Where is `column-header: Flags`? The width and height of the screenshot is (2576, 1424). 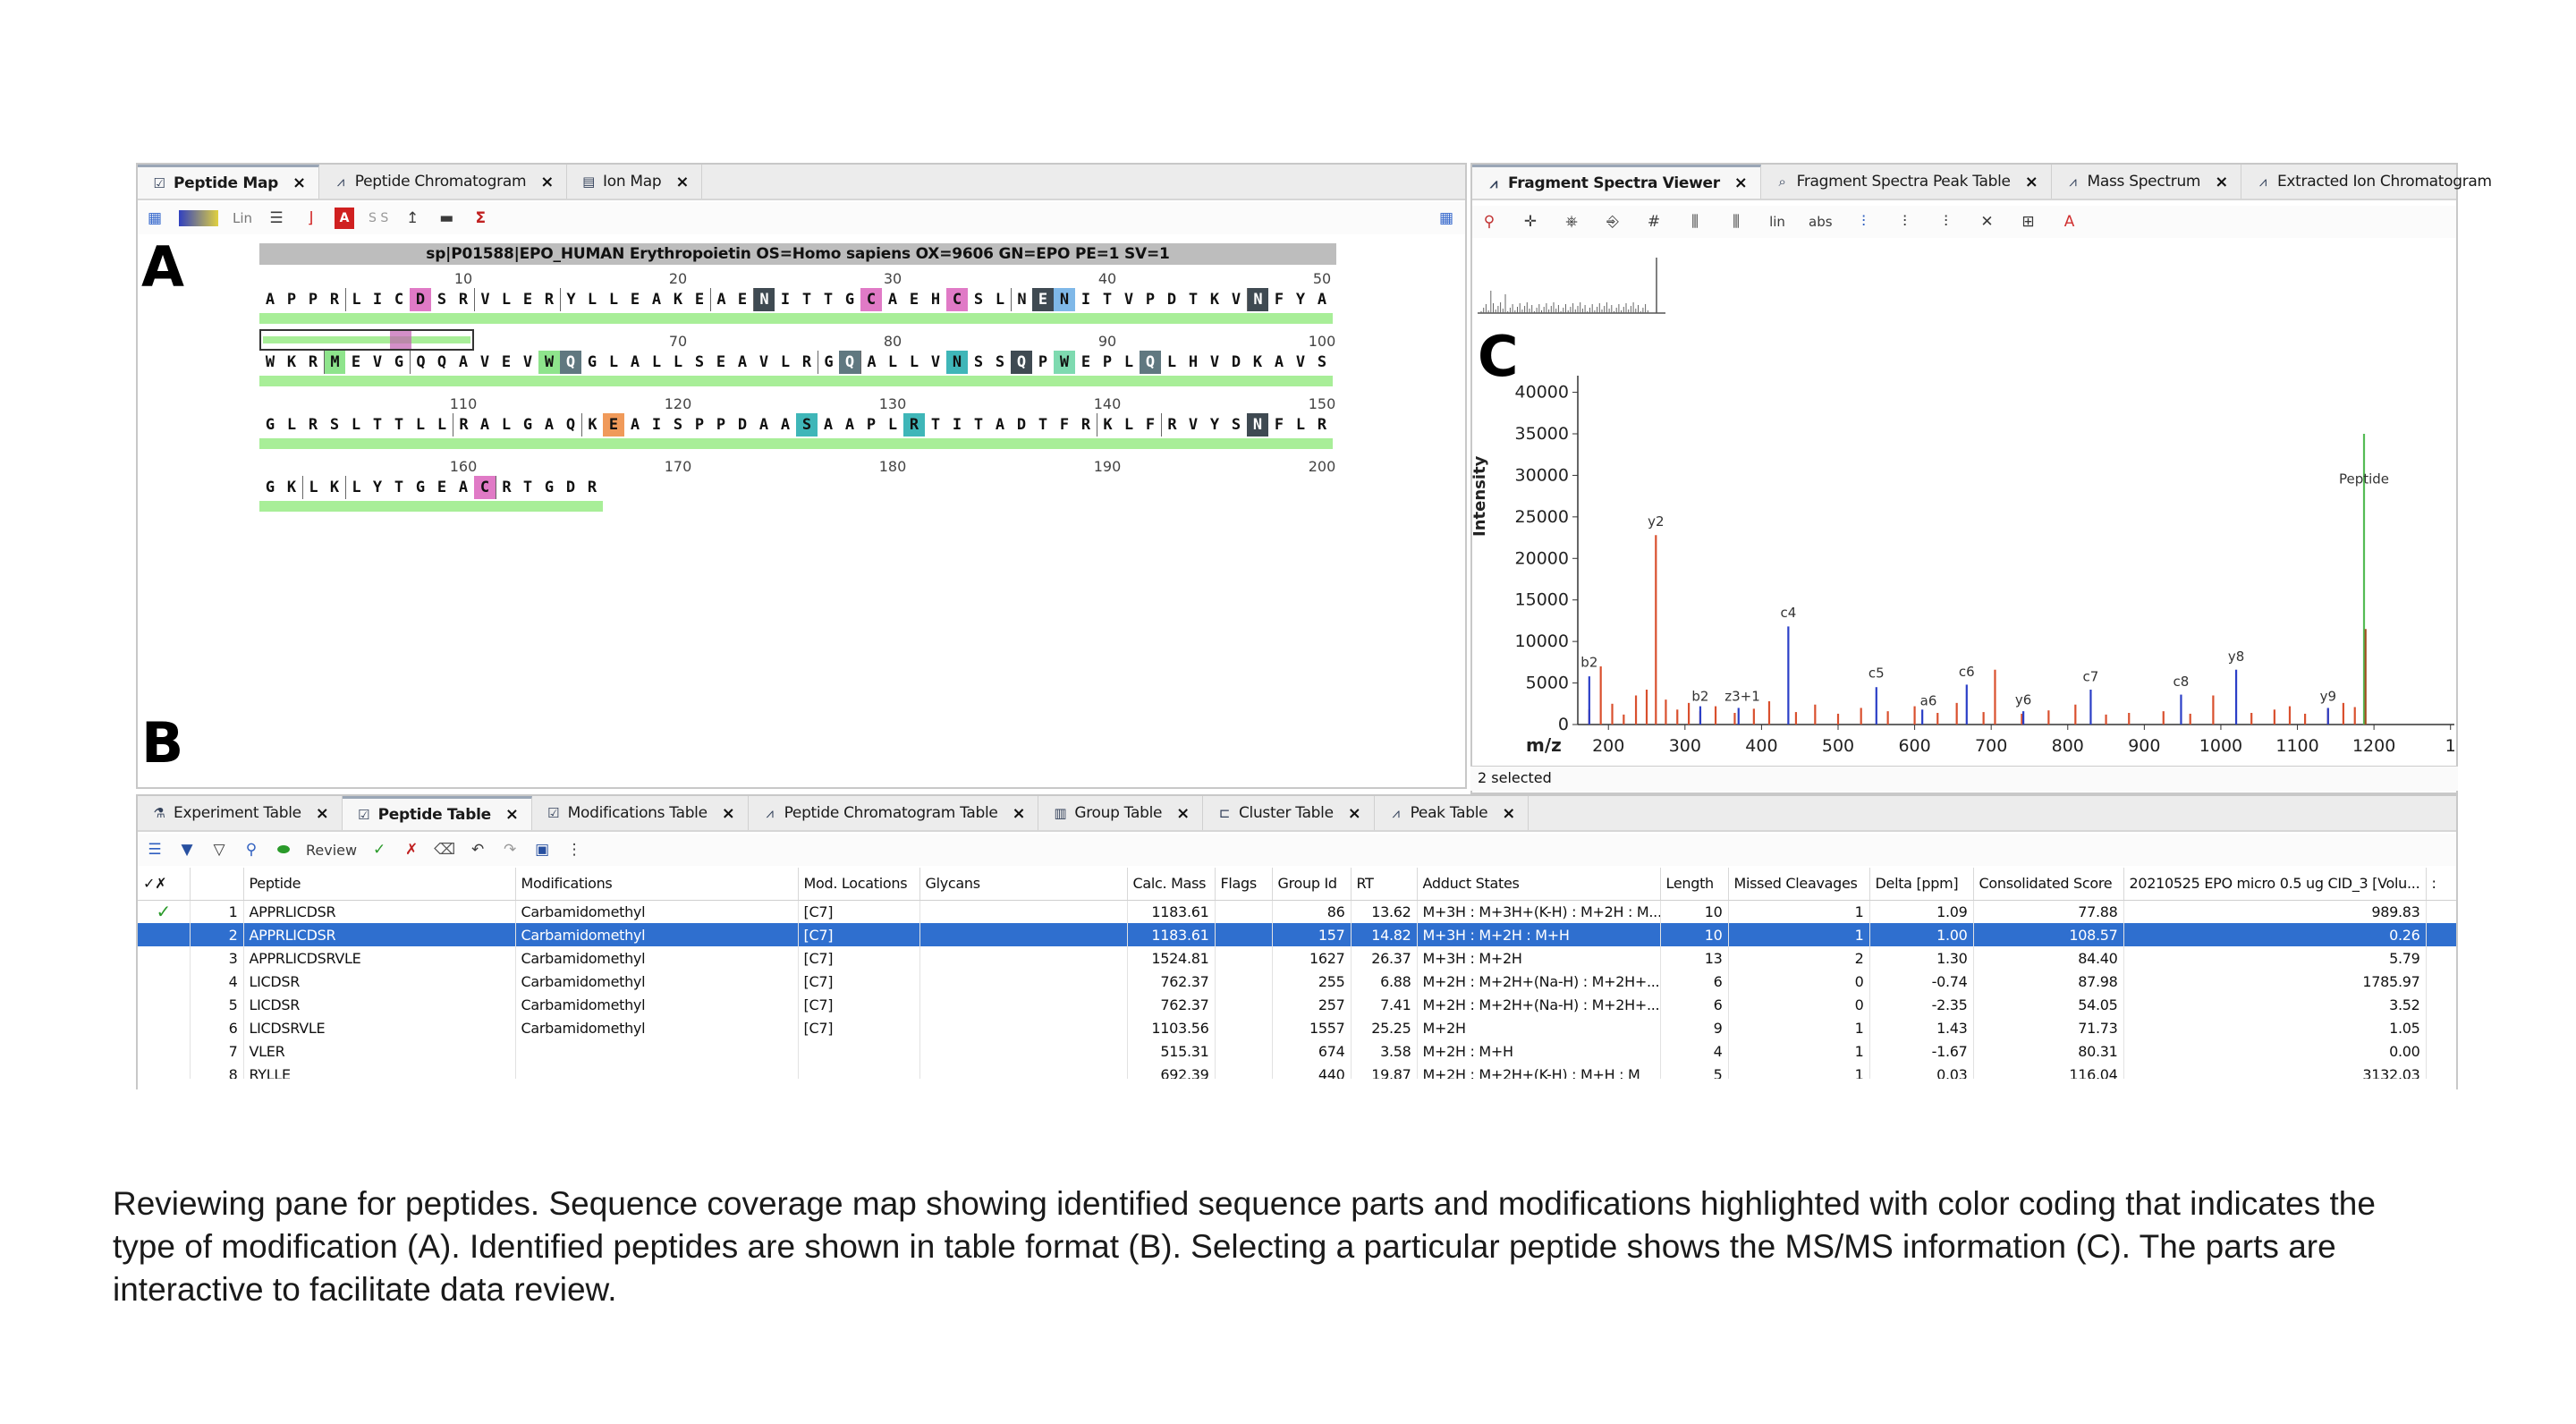
column-header: Flags is located at coordinates (1244, 884).